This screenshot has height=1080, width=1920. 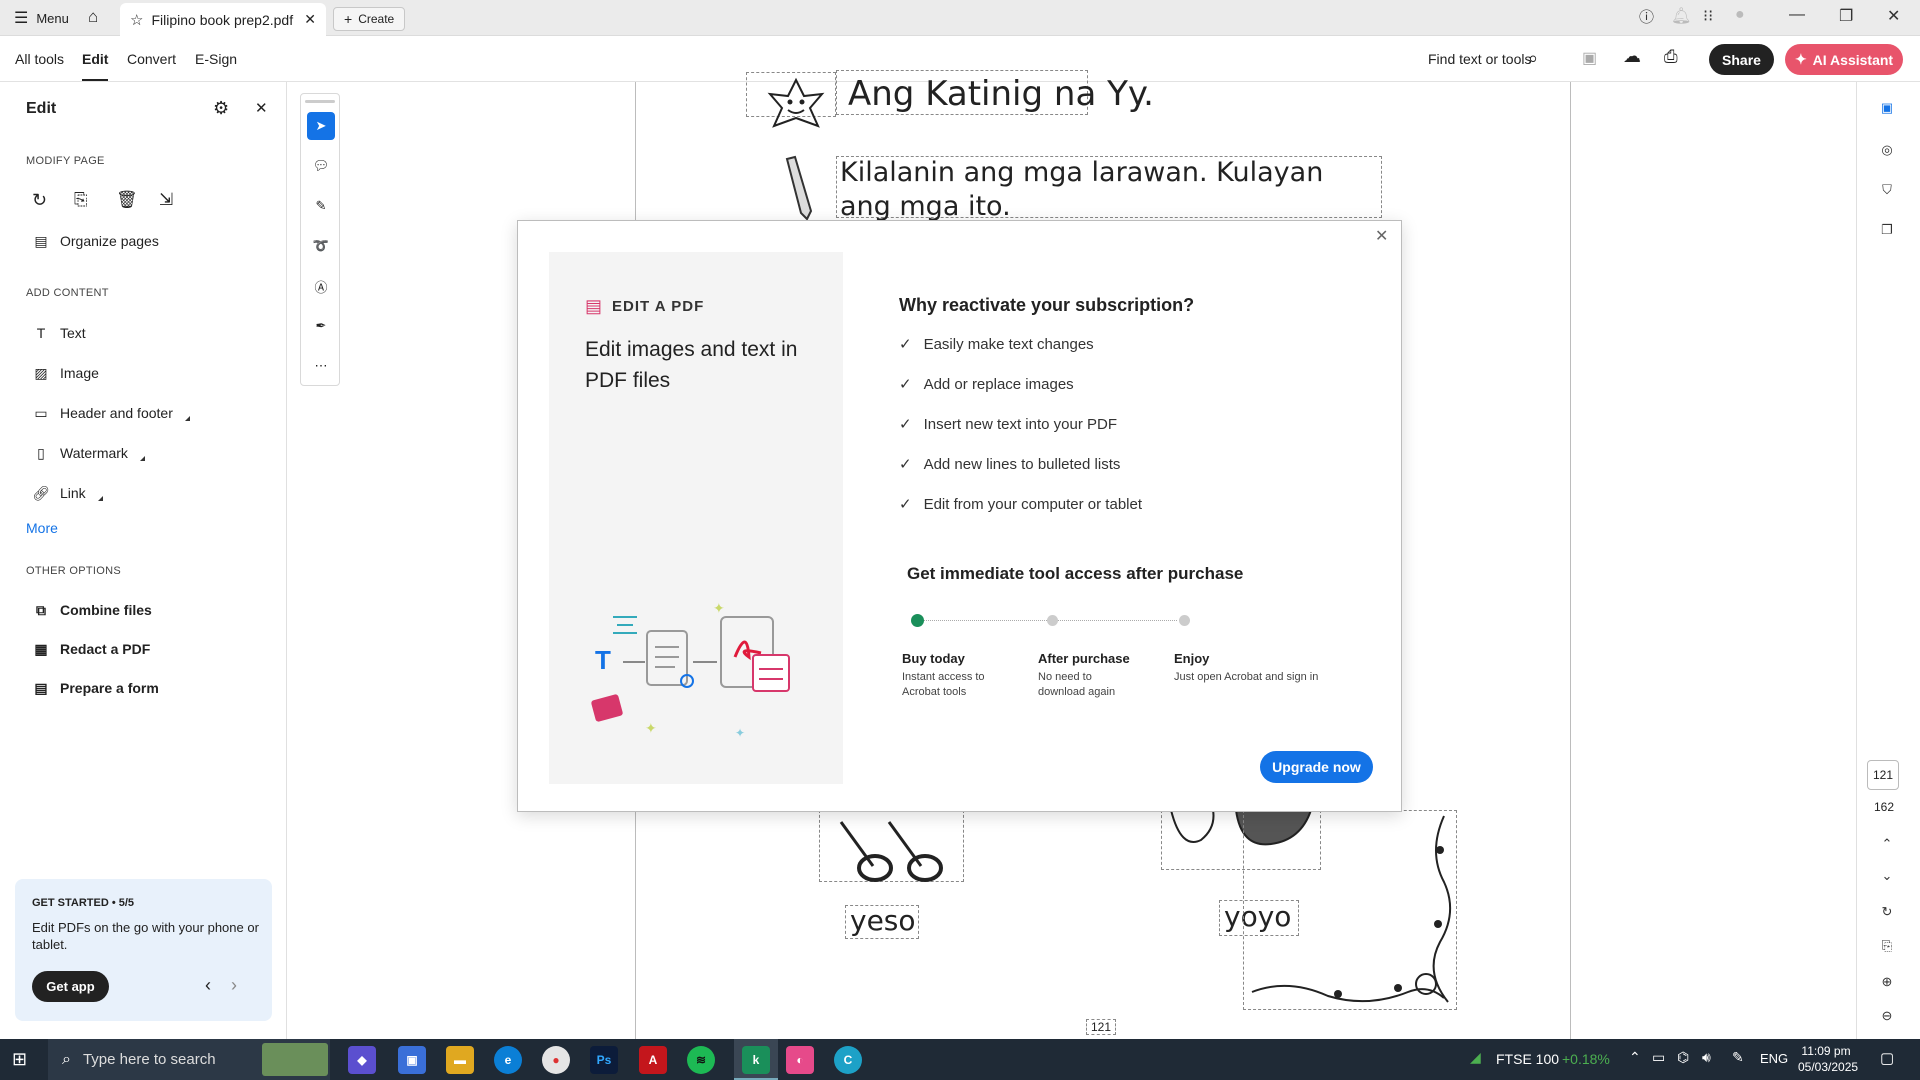 What do you see at coordinates (1586, 1059) in the screenshot?
I see `ticker-change: +0.18%` at bounding box center [1586, 1059].